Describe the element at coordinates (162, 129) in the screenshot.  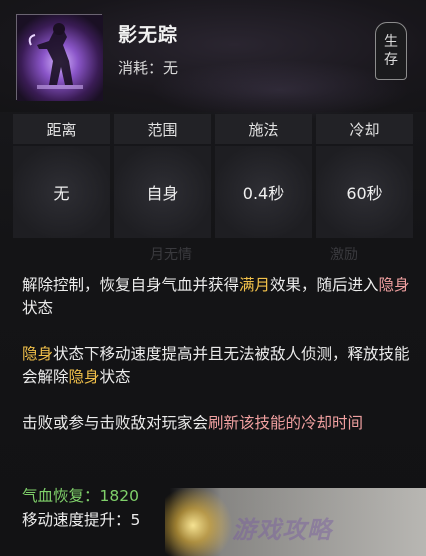
I see `stat-label: 范围` at that location.